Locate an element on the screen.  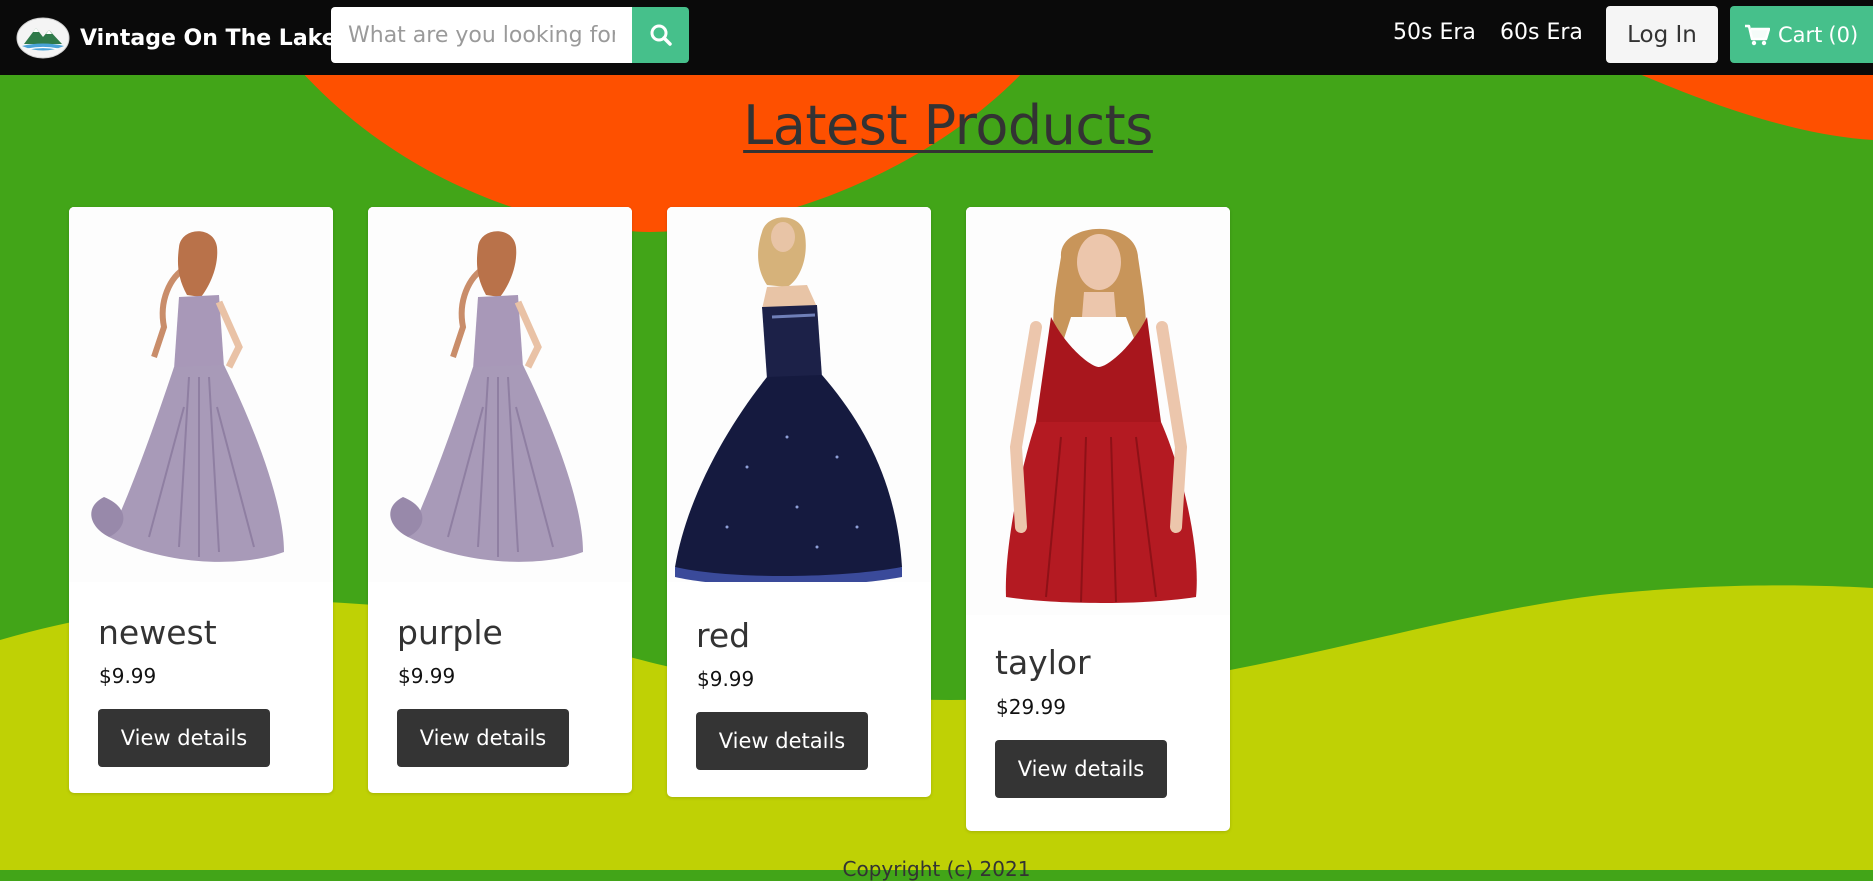
cart-button: Cart (0) is located at coordinates (1801, 34).